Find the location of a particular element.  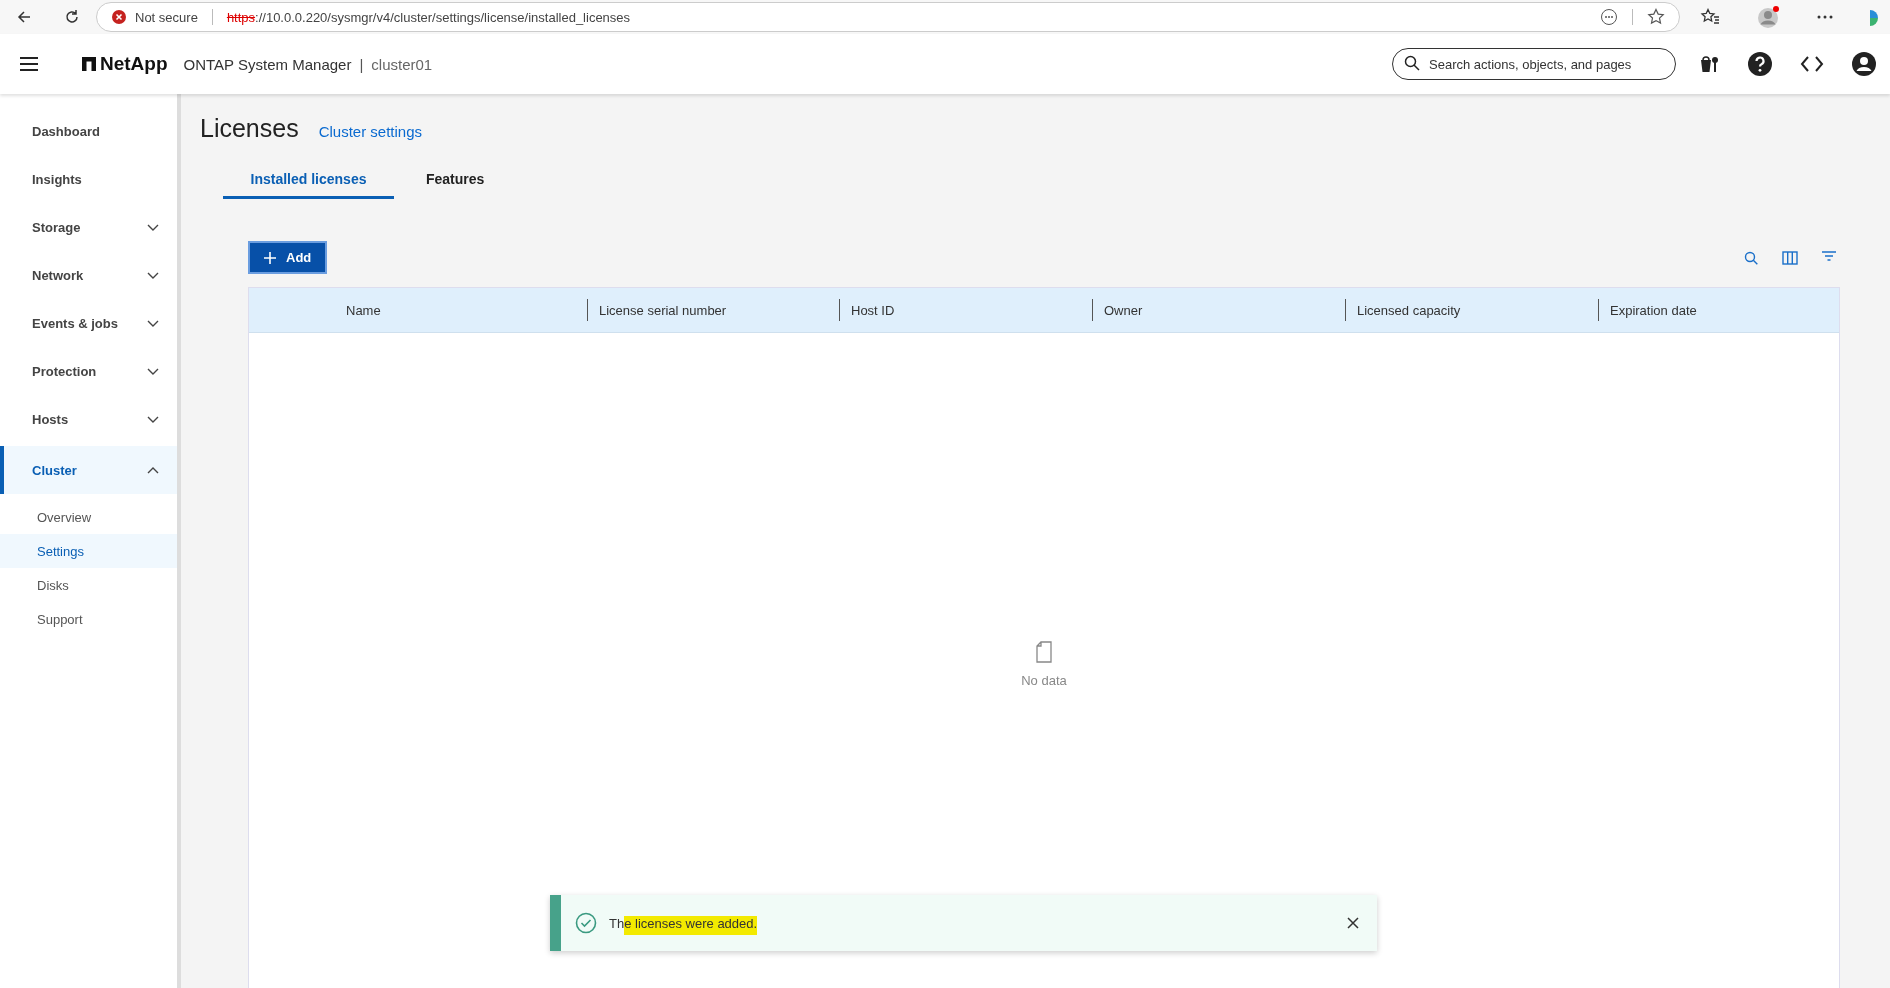

nav-subitem: Disks is located at coordinates (88, 585).